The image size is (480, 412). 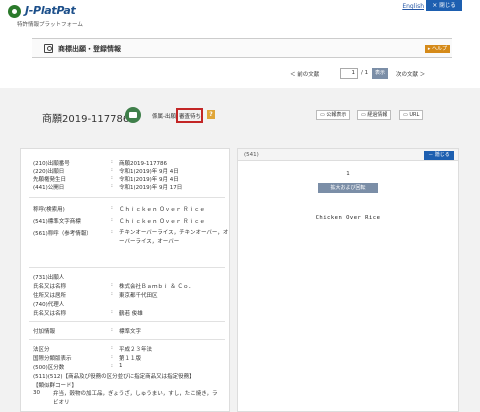 I want to click on close-label: 閉じる, so click(x=447, y=6).